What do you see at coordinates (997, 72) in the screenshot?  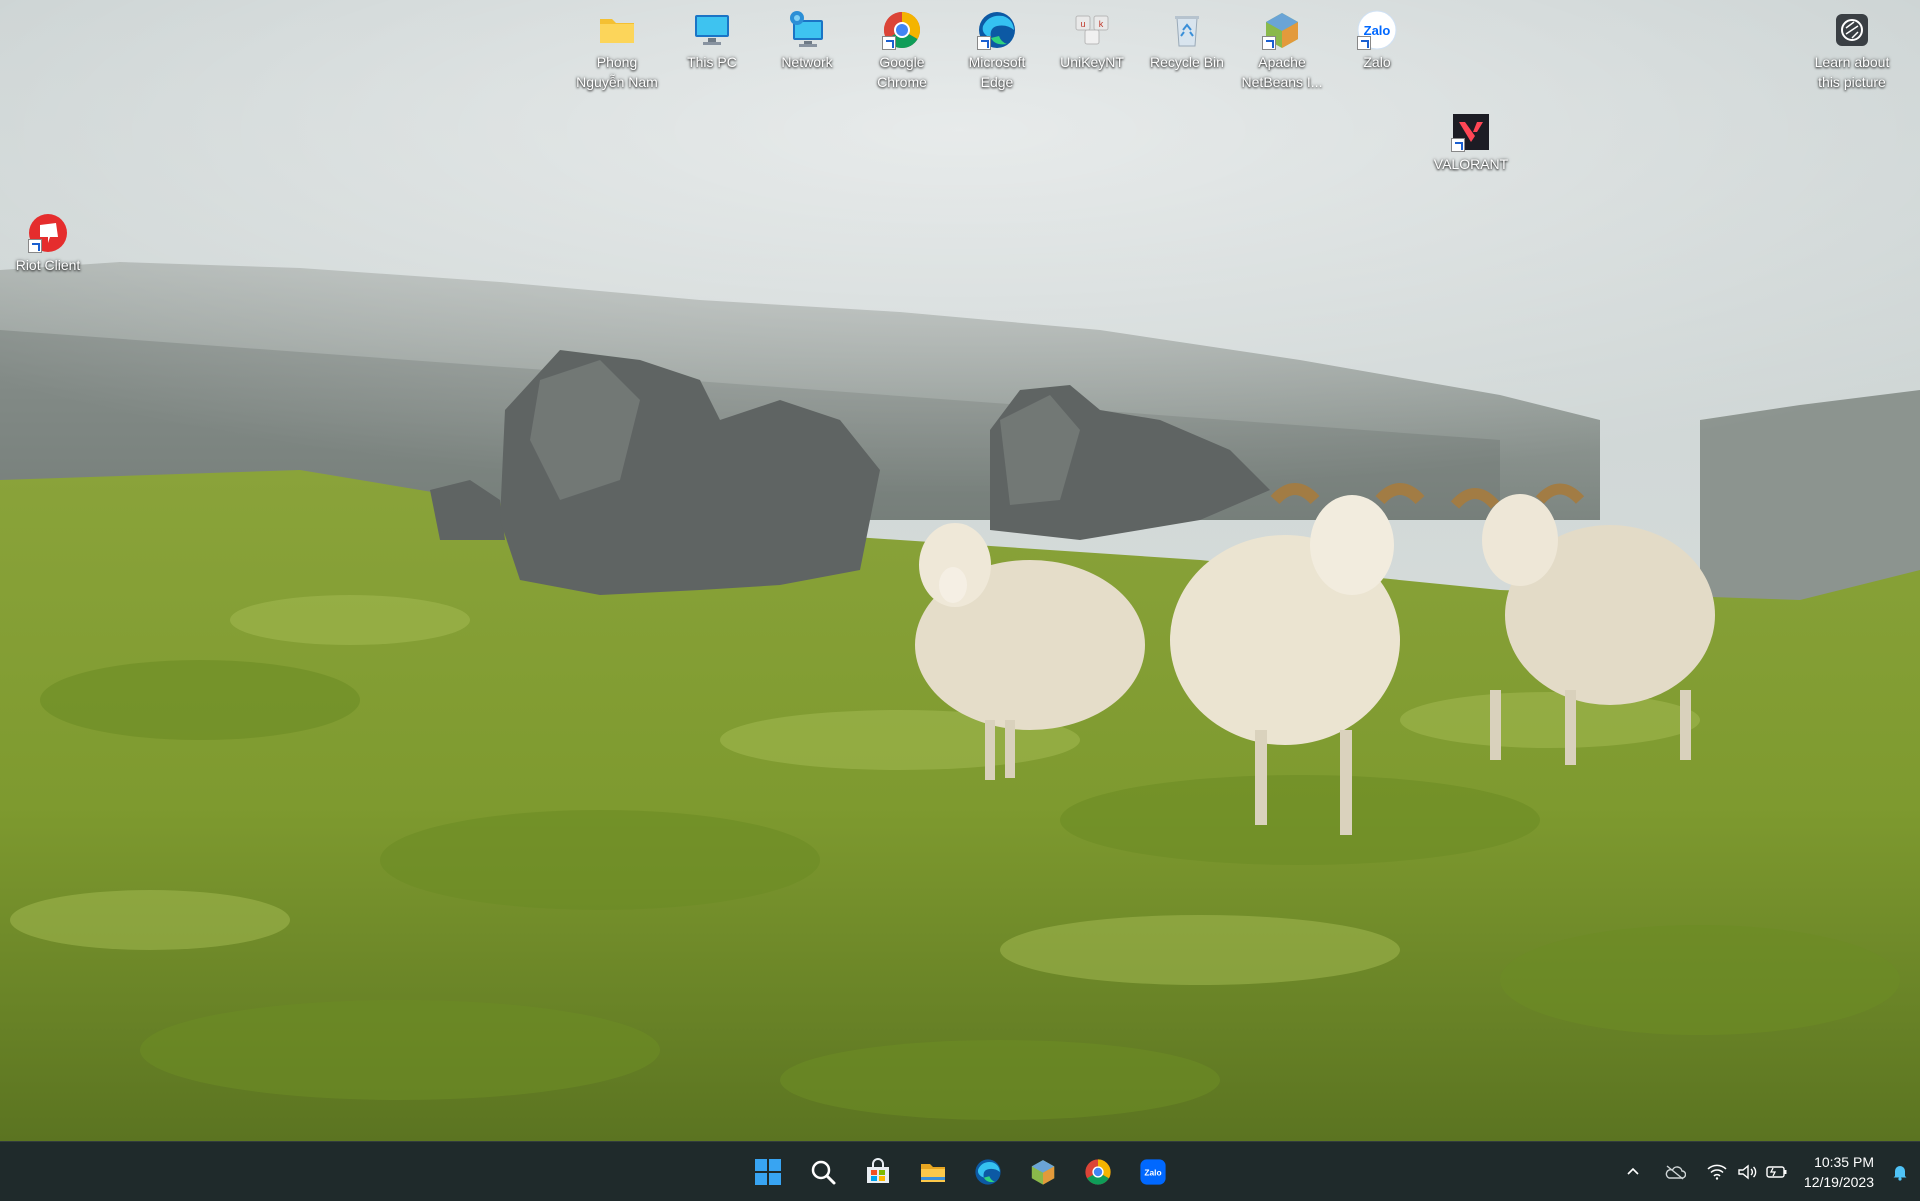 I see `desktop-icon-label: Microsoft Edge` at bounding box center [997, 72].